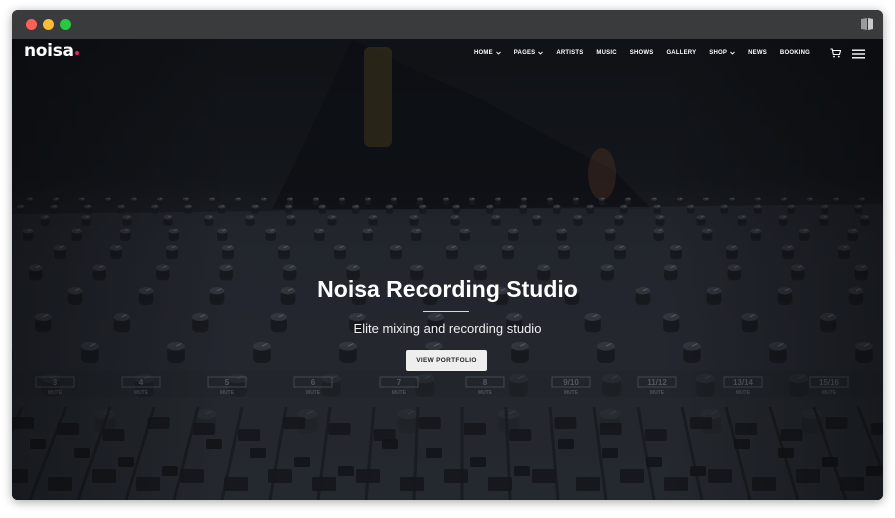 This screenshot has height=518, width=895. Describe the element at coordinates (867, 24) in the screenshot. I see `app-logo-icon` at that location.